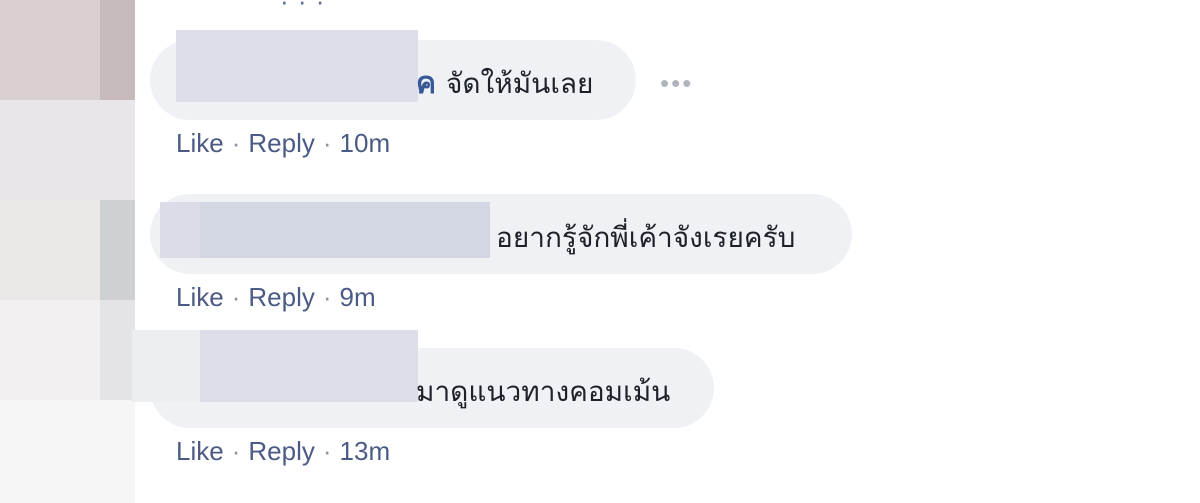  What do you see at coordinates (426, 83) in the screenshot?
I see `author-name: ค` at bounding box center [426, 83].